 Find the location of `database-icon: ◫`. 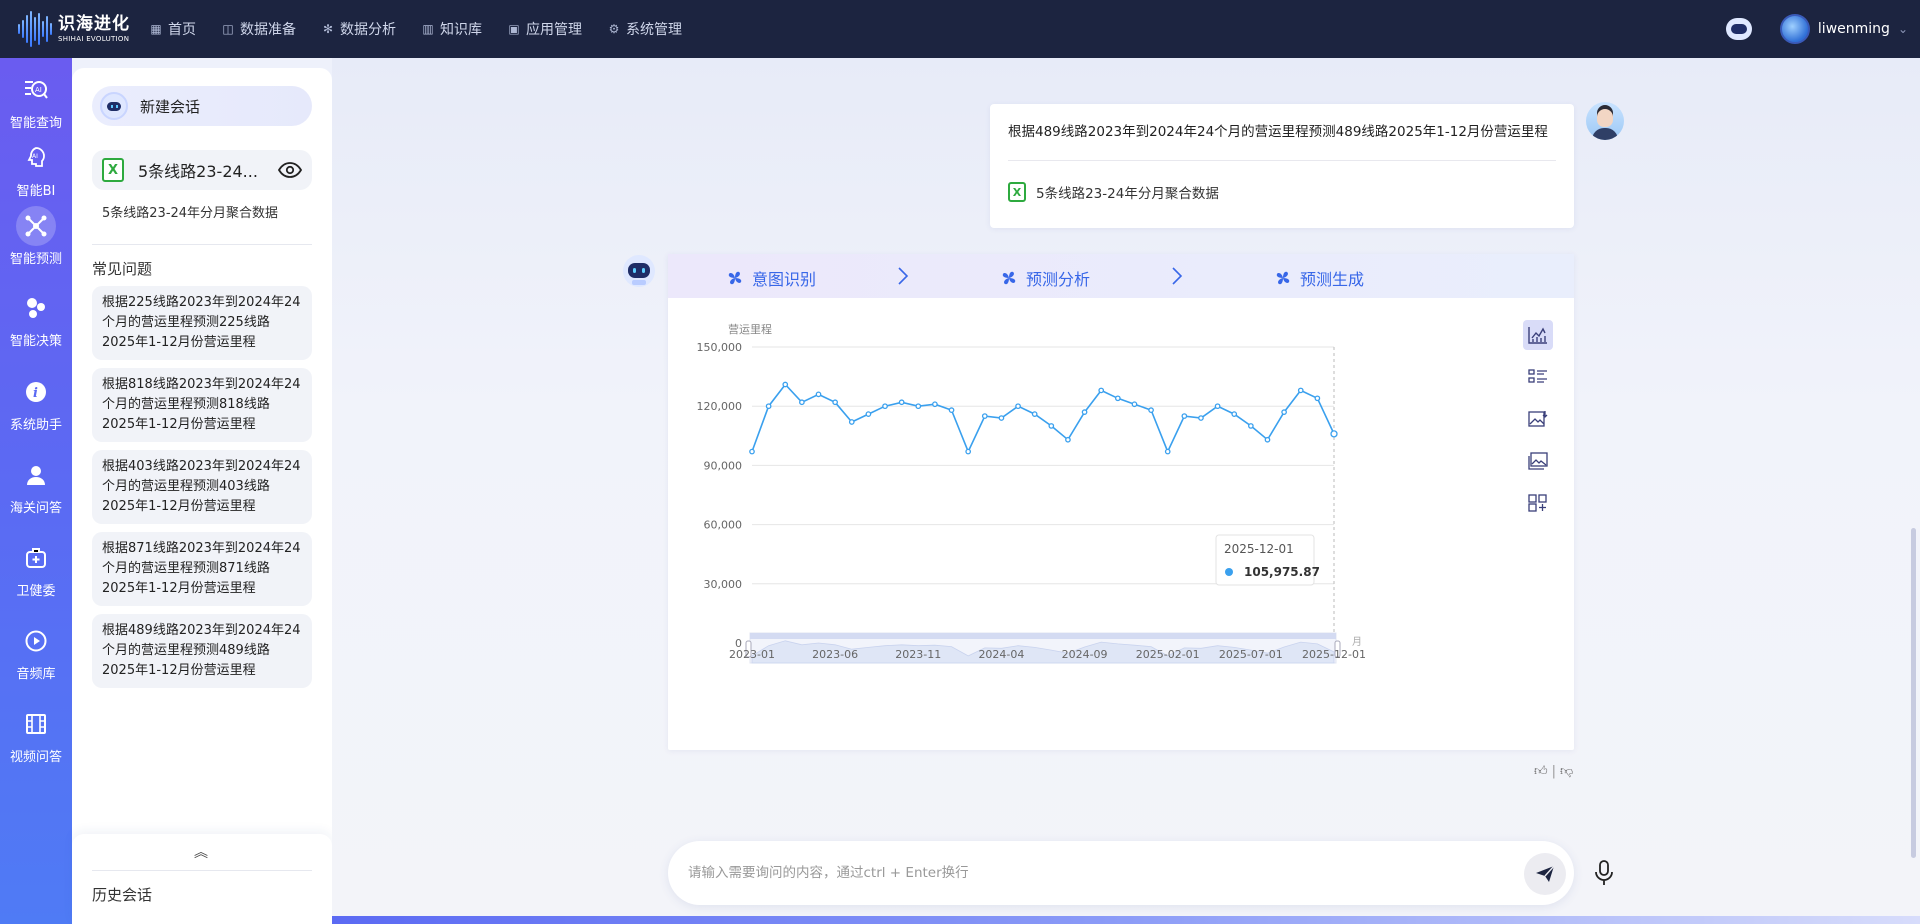

database-icon: ◫ is located at coordinates (228, 29).